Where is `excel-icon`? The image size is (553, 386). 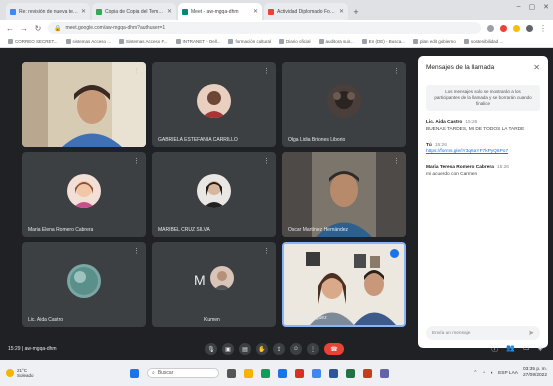 excel-icon is located at coordinates (350, 373).